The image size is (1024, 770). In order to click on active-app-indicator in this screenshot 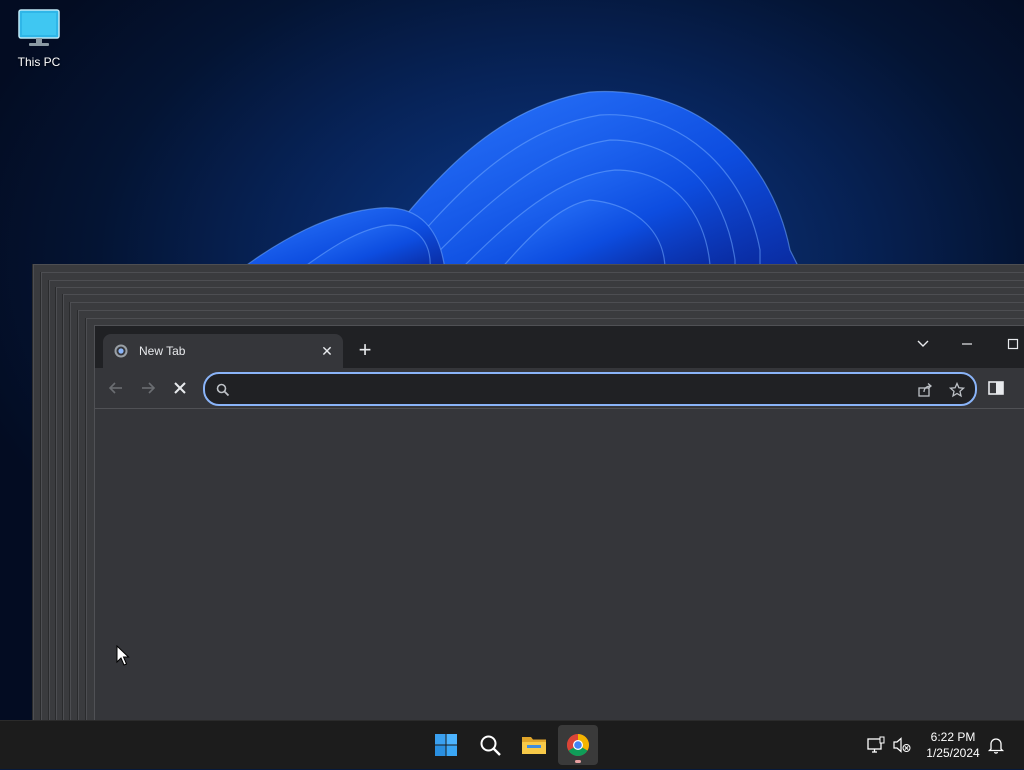, I will do `click(578, 761)`.